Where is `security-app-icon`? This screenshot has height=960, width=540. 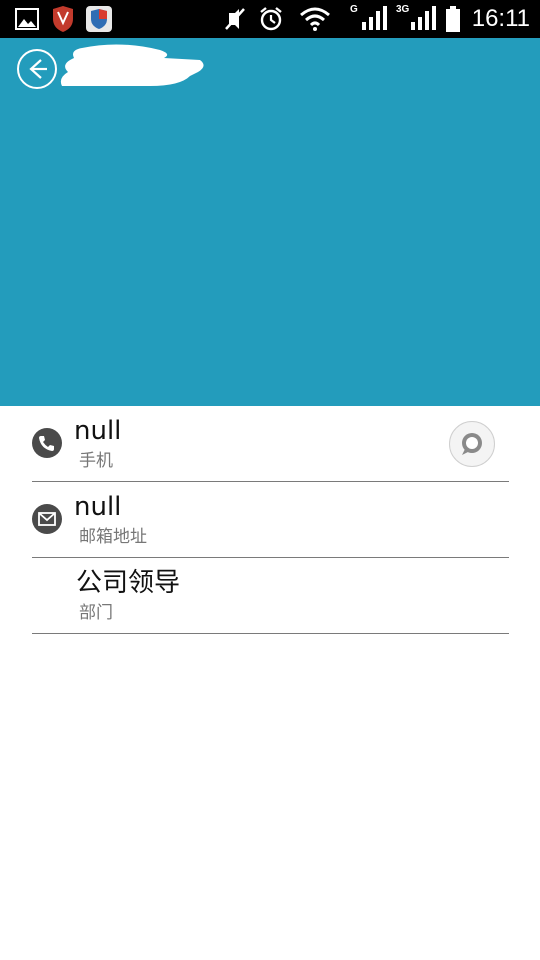 security-app-icon is located at coordinates (99, 19).